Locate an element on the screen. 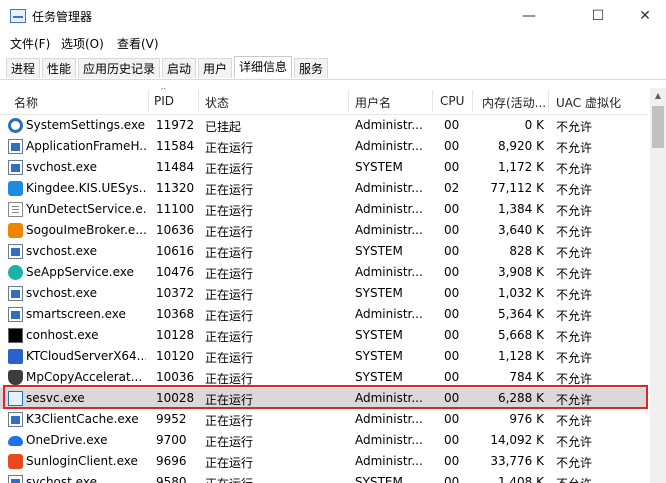  tab-services: 服务 is located at coordinates (311, 68).